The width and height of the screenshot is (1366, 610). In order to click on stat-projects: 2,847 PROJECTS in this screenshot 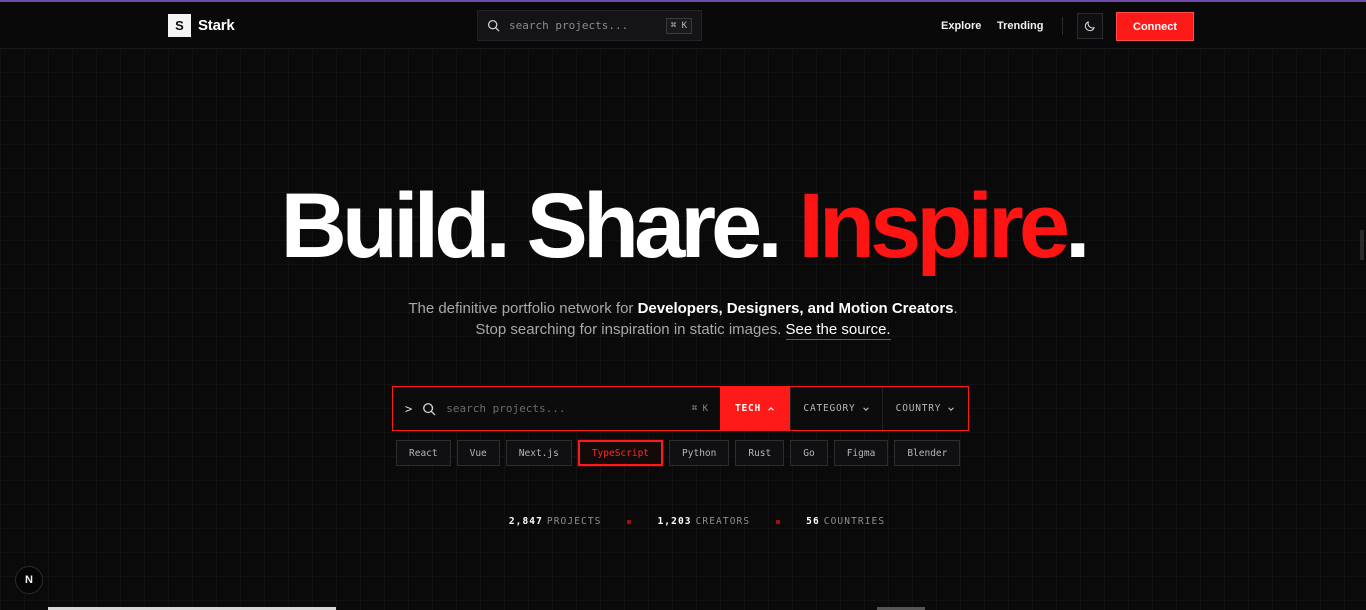, I will do `click(555, 521)`.